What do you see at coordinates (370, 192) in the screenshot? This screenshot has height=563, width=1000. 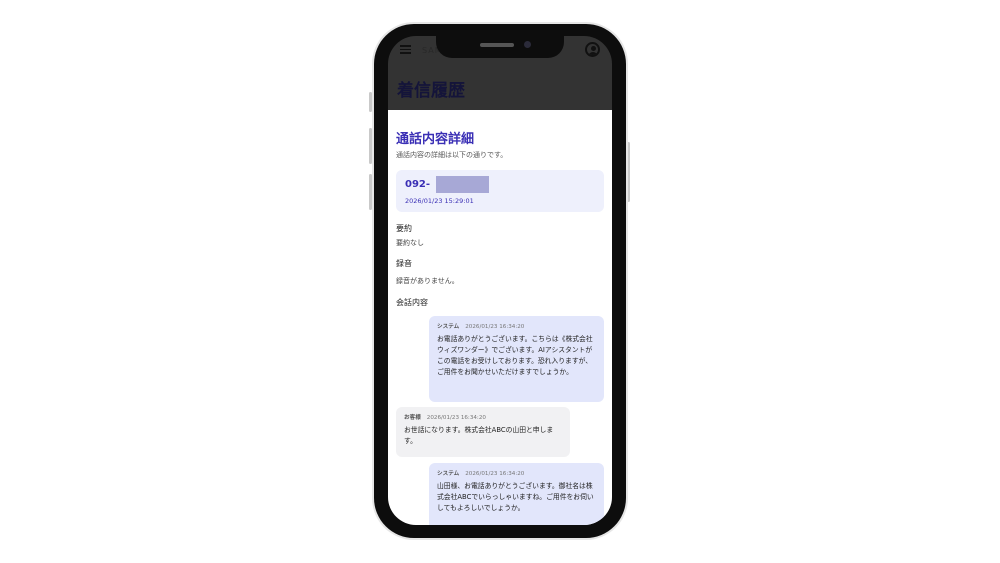 I see `phone-volume-down` at bounding box center [370, 192].